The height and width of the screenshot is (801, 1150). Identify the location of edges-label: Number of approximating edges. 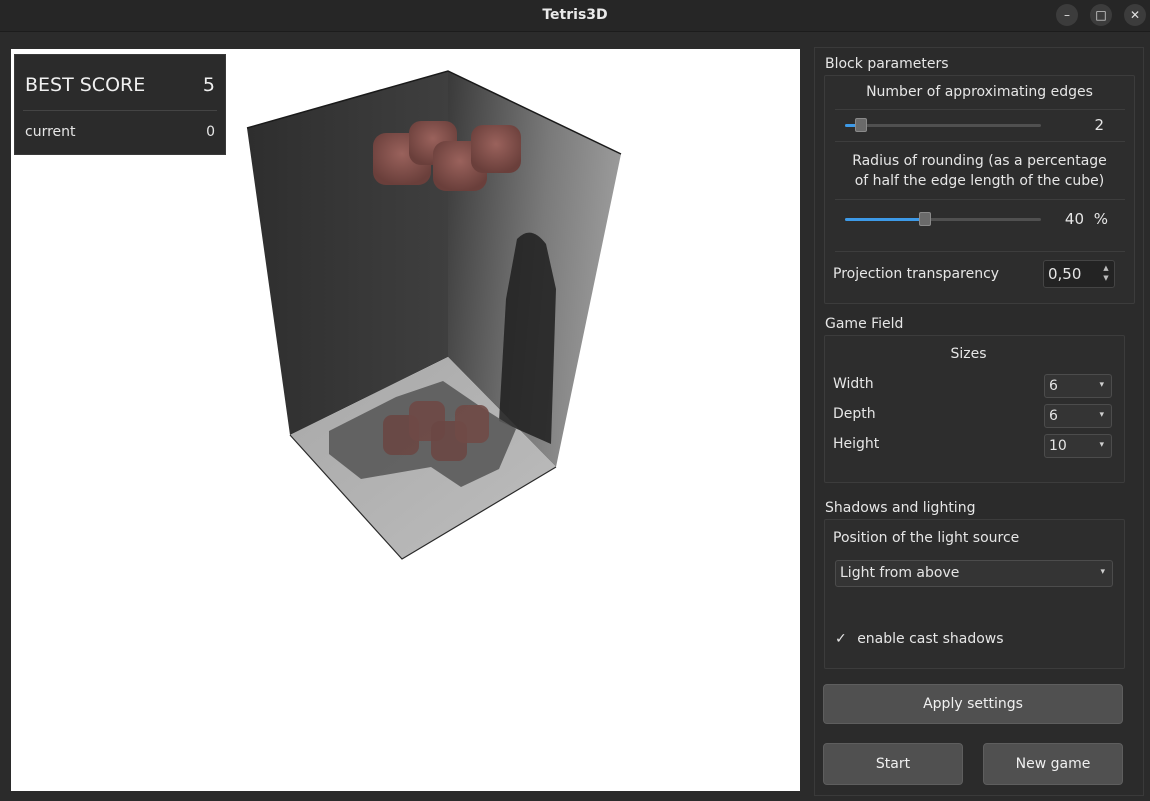
(979, 92).